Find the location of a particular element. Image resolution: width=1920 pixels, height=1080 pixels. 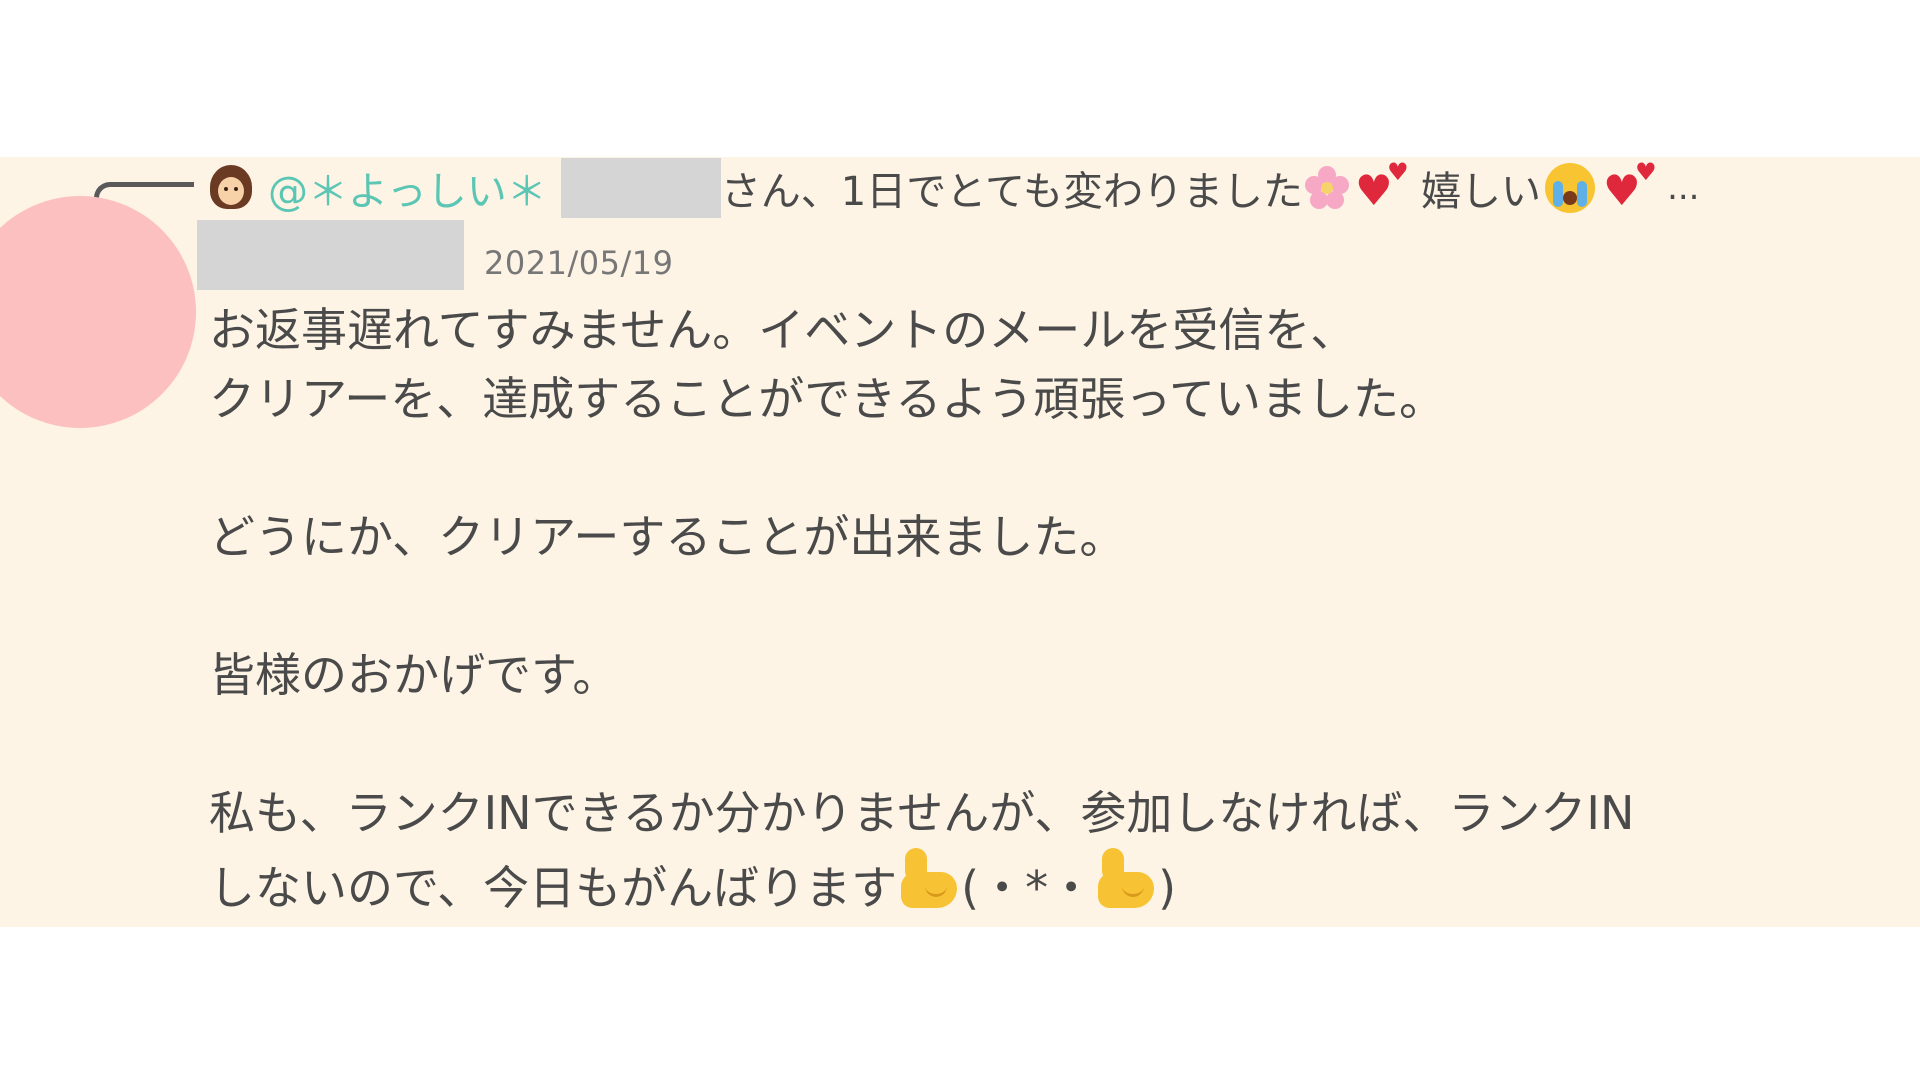

post-body-text: (・*・ is located at coordinates (1028, 888).